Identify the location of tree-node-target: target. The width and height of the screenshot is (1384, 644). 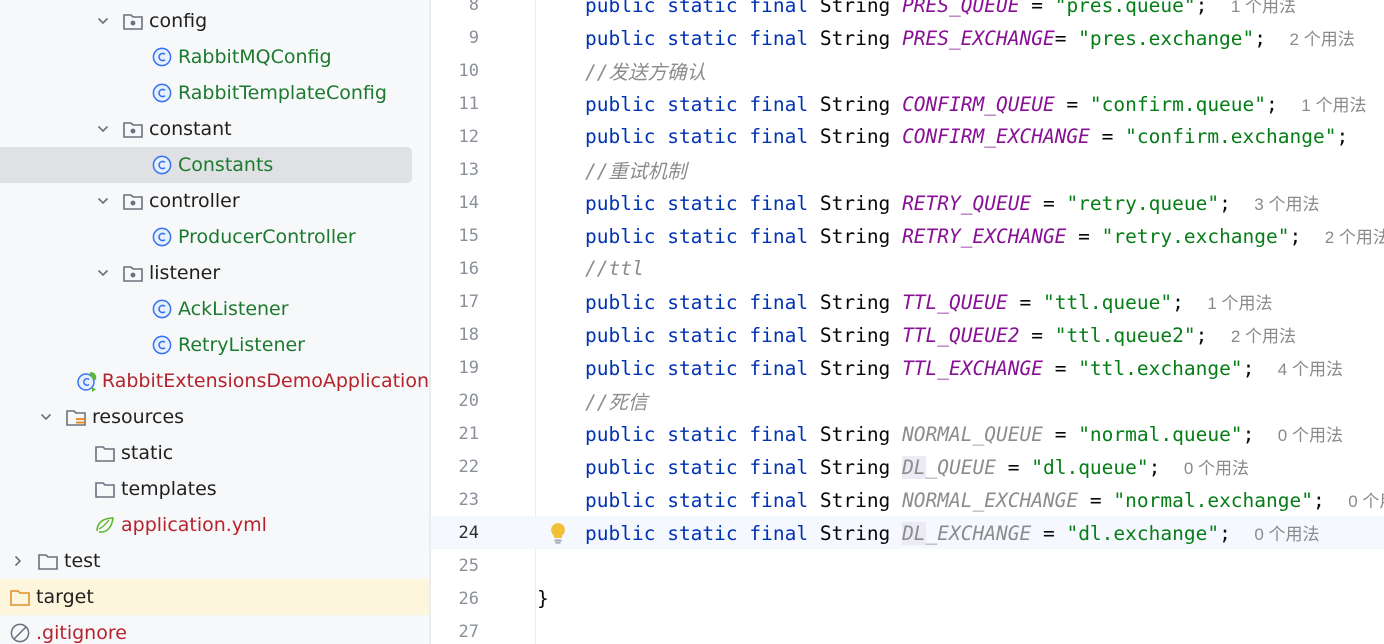
(214, 597).